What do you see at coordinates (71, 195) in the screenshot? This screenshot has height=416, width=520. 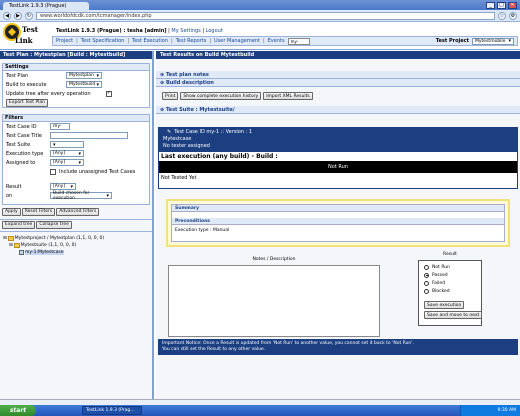 I see `on-value: Build chosen for execution` at bounding box center [71, 195].